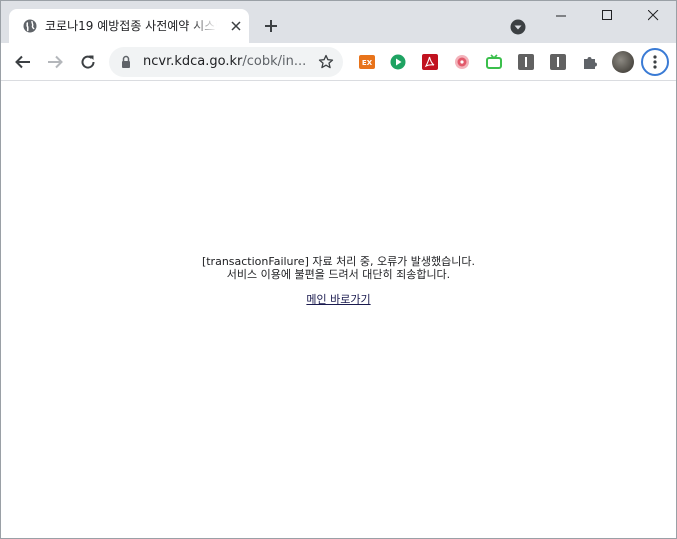  I want to click on minimize-icon, so click(561, 16).